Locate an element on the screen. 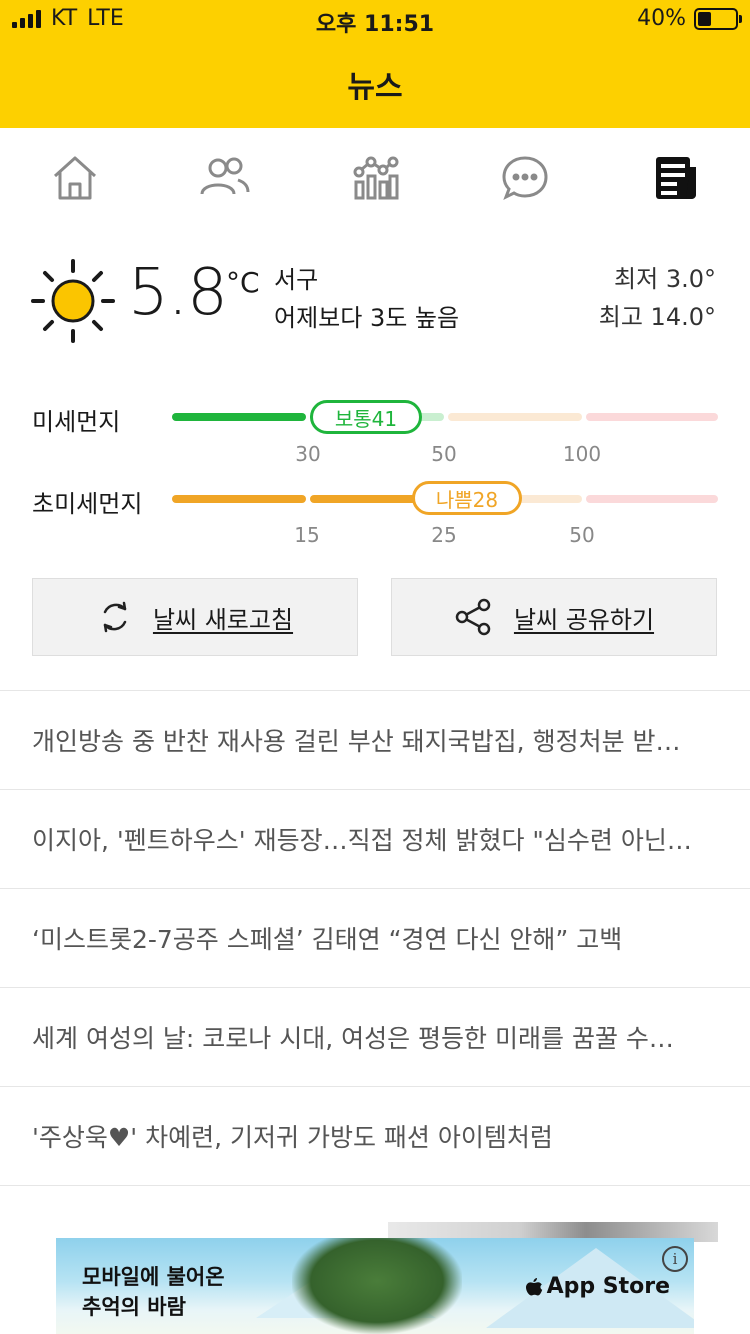 The width and height of the screenshot is (750, 1334). ad-headline-line1: 모바일에 불어온 is located at coordinates (153, 1277).